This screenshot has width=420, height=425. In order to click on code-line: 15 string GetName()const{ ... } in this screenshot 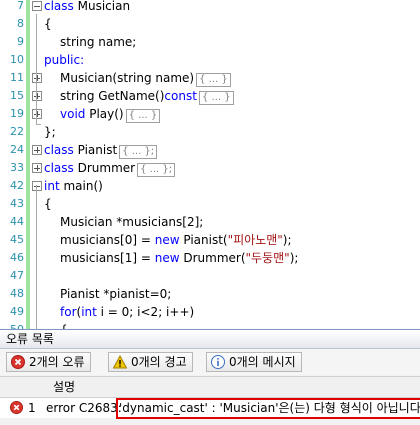, I will do `click(210, 96)`.